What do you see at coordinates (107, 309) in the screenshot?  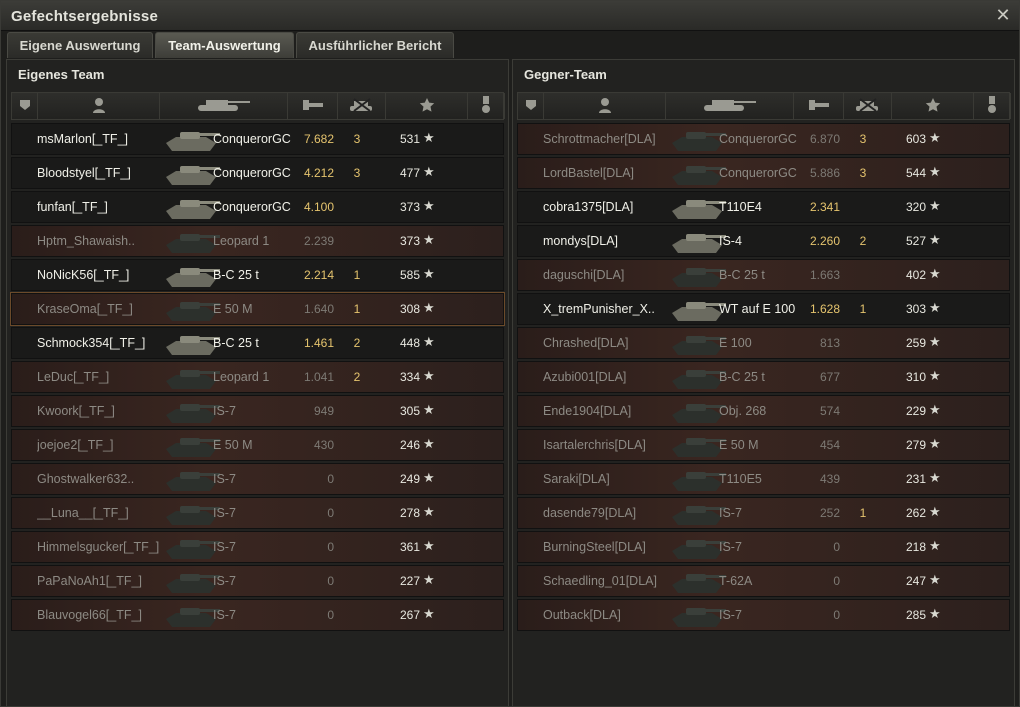 I see `player-name: KraseOma[_TF_]` at bounding box center [107, 309].